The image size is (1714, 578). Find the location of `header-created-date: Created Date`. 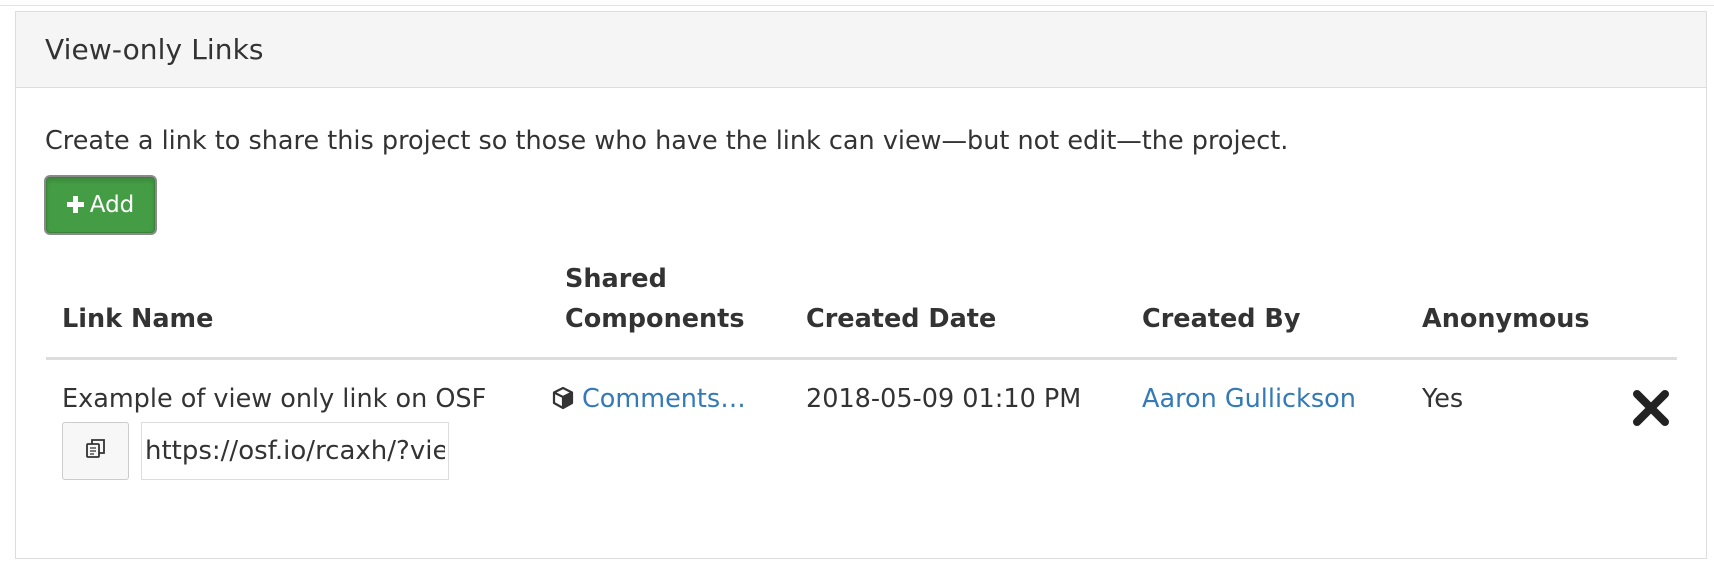

header-created-date: Created Date is located at coordinates (901, 319).